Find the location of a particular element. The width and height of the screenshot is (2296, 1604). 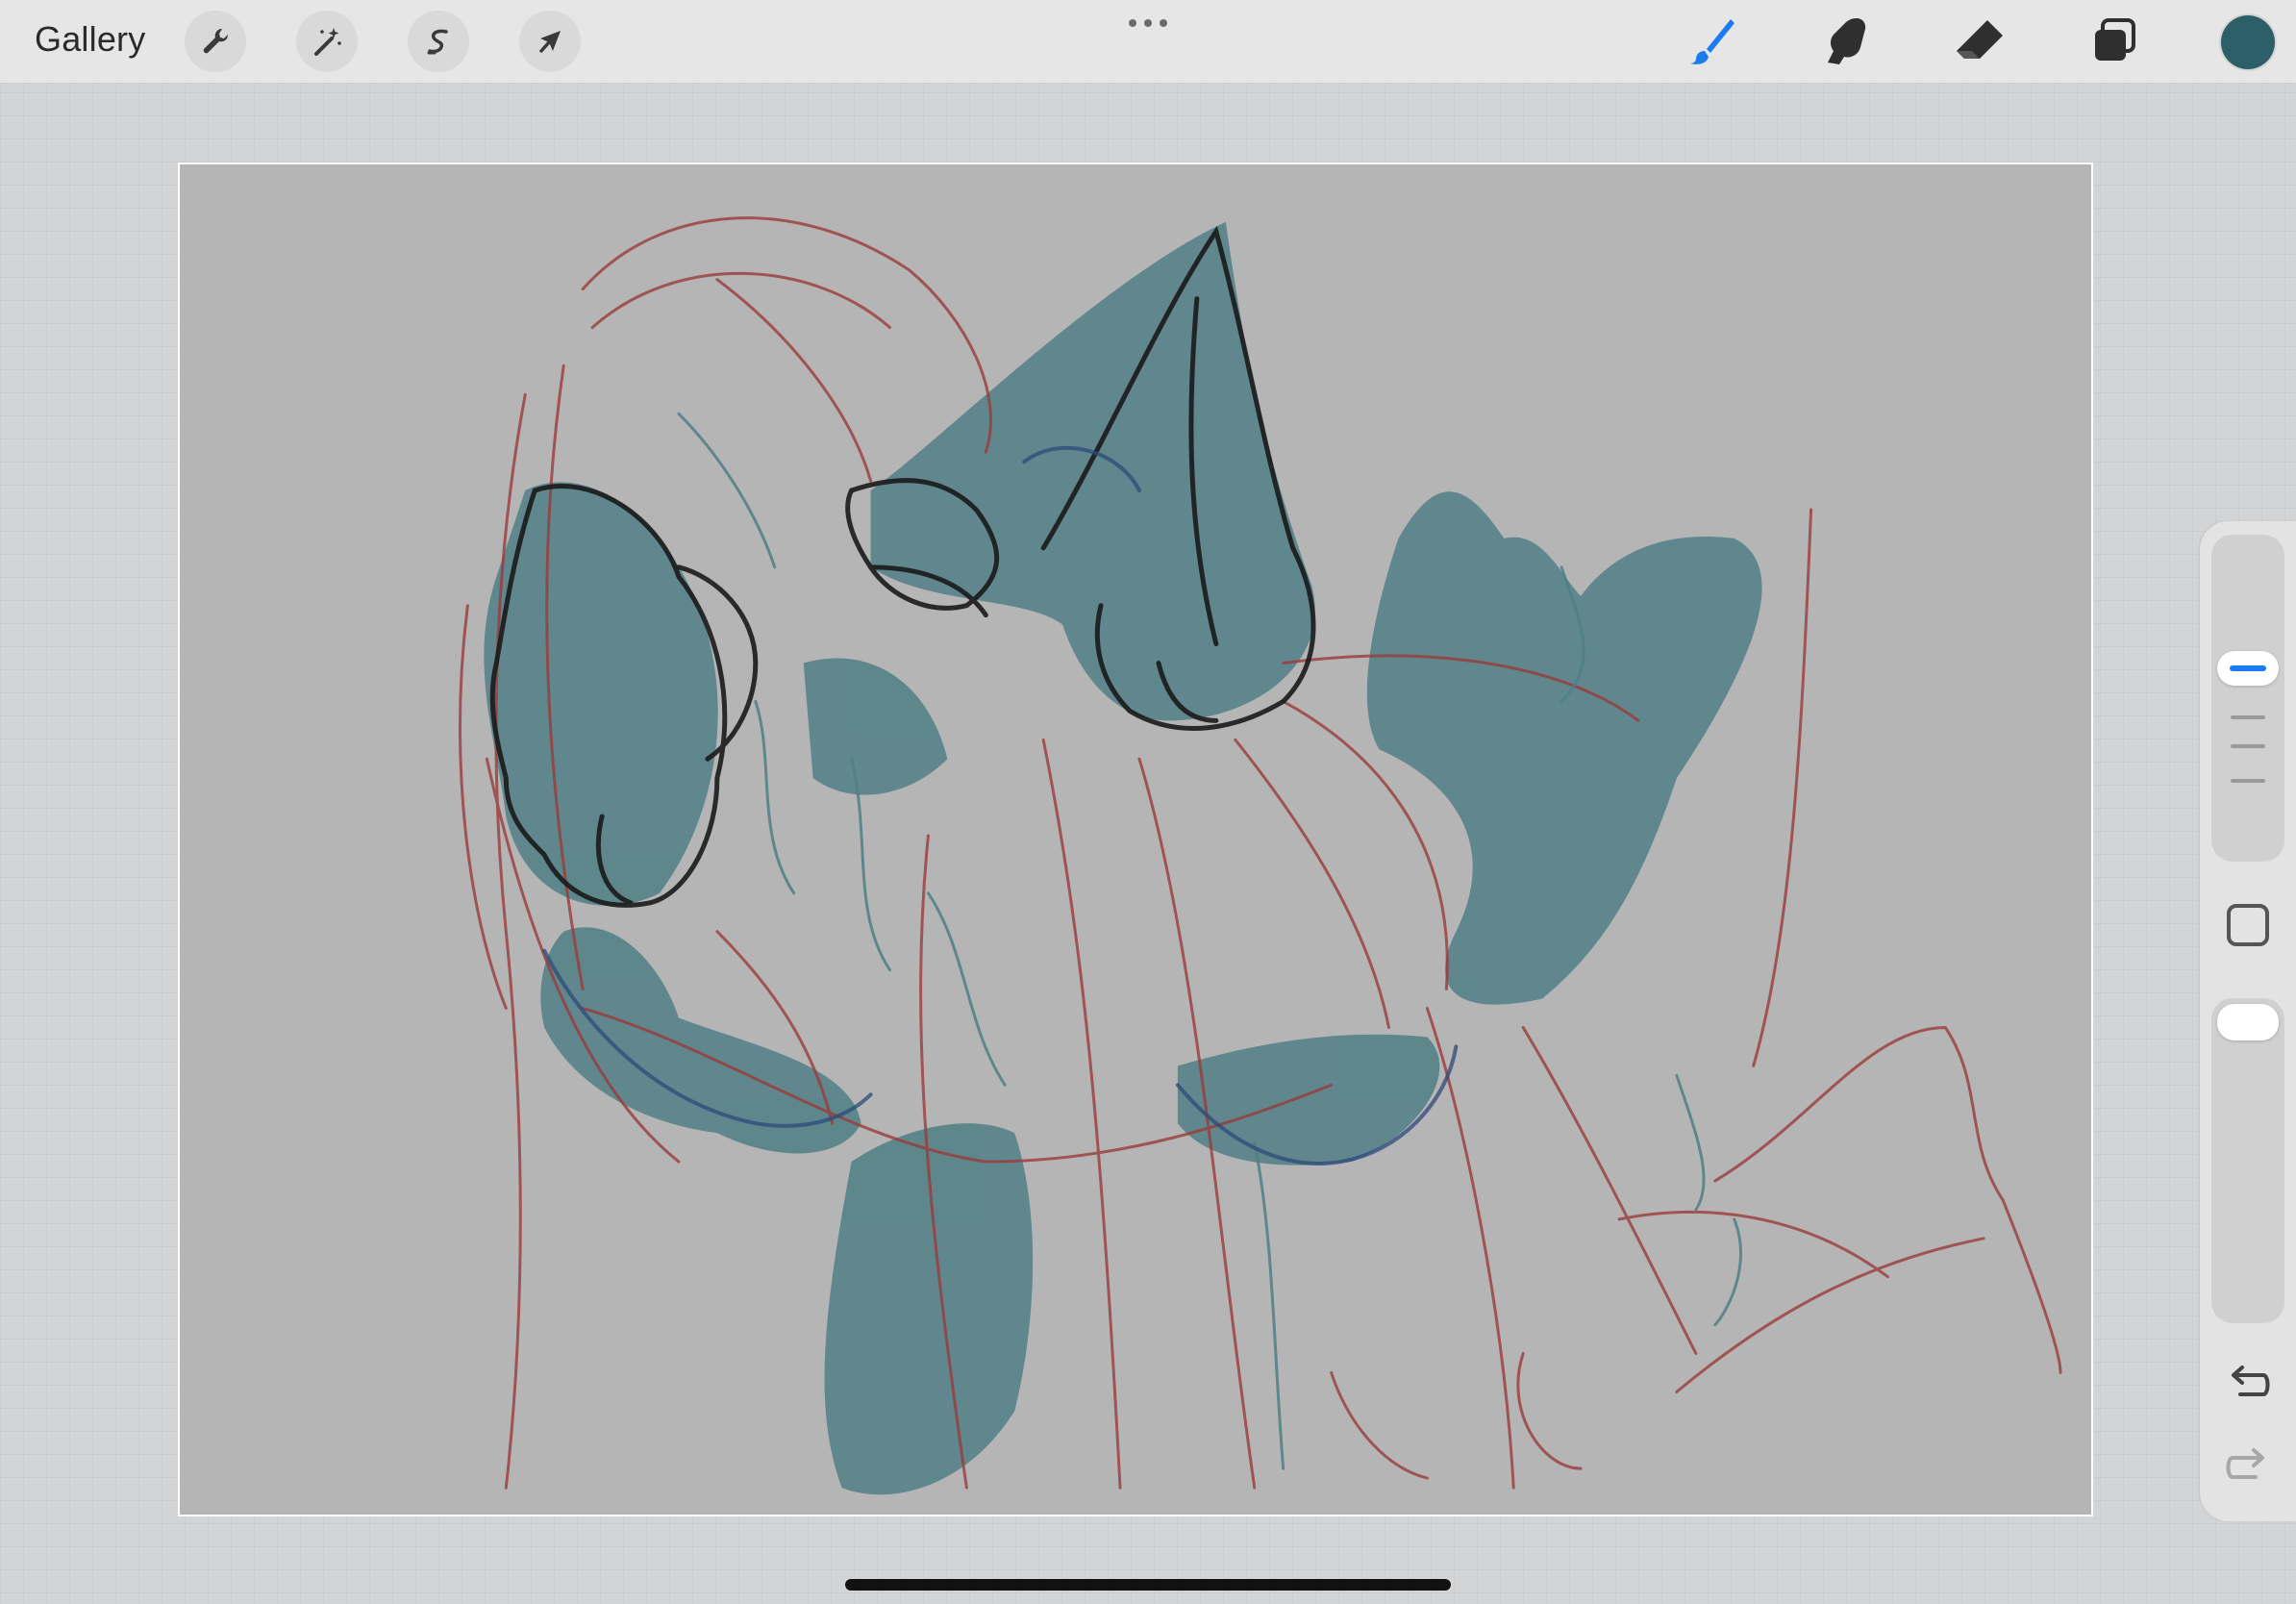

brush-opacity-thumb is located at coordinates (2248, 1022).